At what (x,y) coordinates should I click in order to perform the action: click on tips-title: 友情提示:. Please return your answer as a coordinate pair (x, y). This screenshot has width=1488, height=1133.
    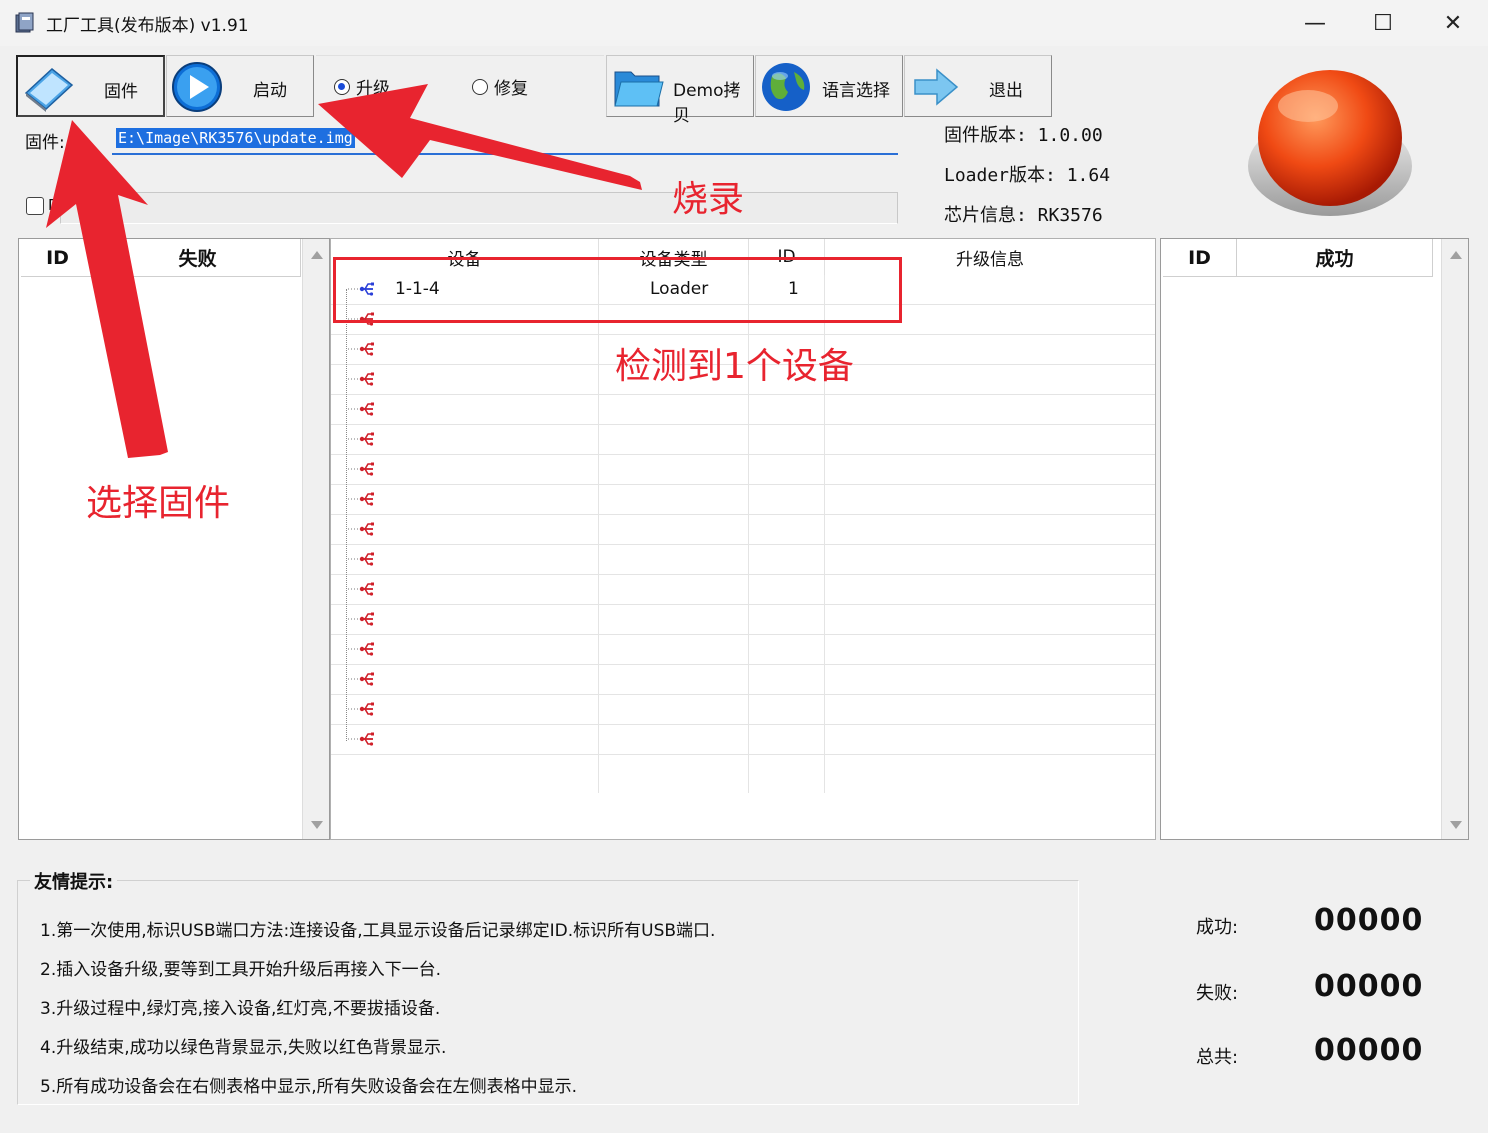
    Looking at the image, I should click on (74, 881).